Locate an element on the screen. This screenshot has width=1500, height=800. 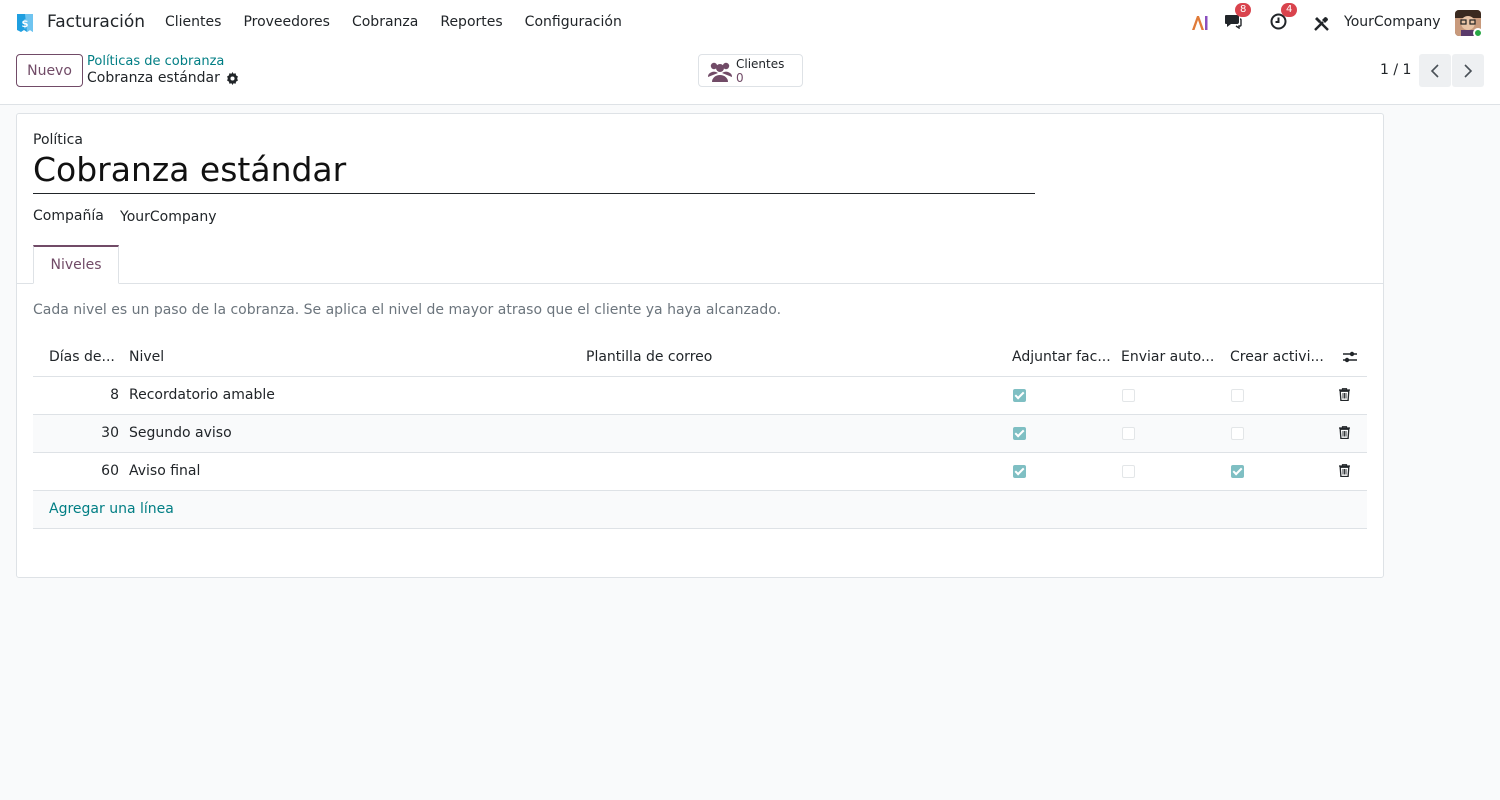
ai-button is located at coordinates (1200, 23).